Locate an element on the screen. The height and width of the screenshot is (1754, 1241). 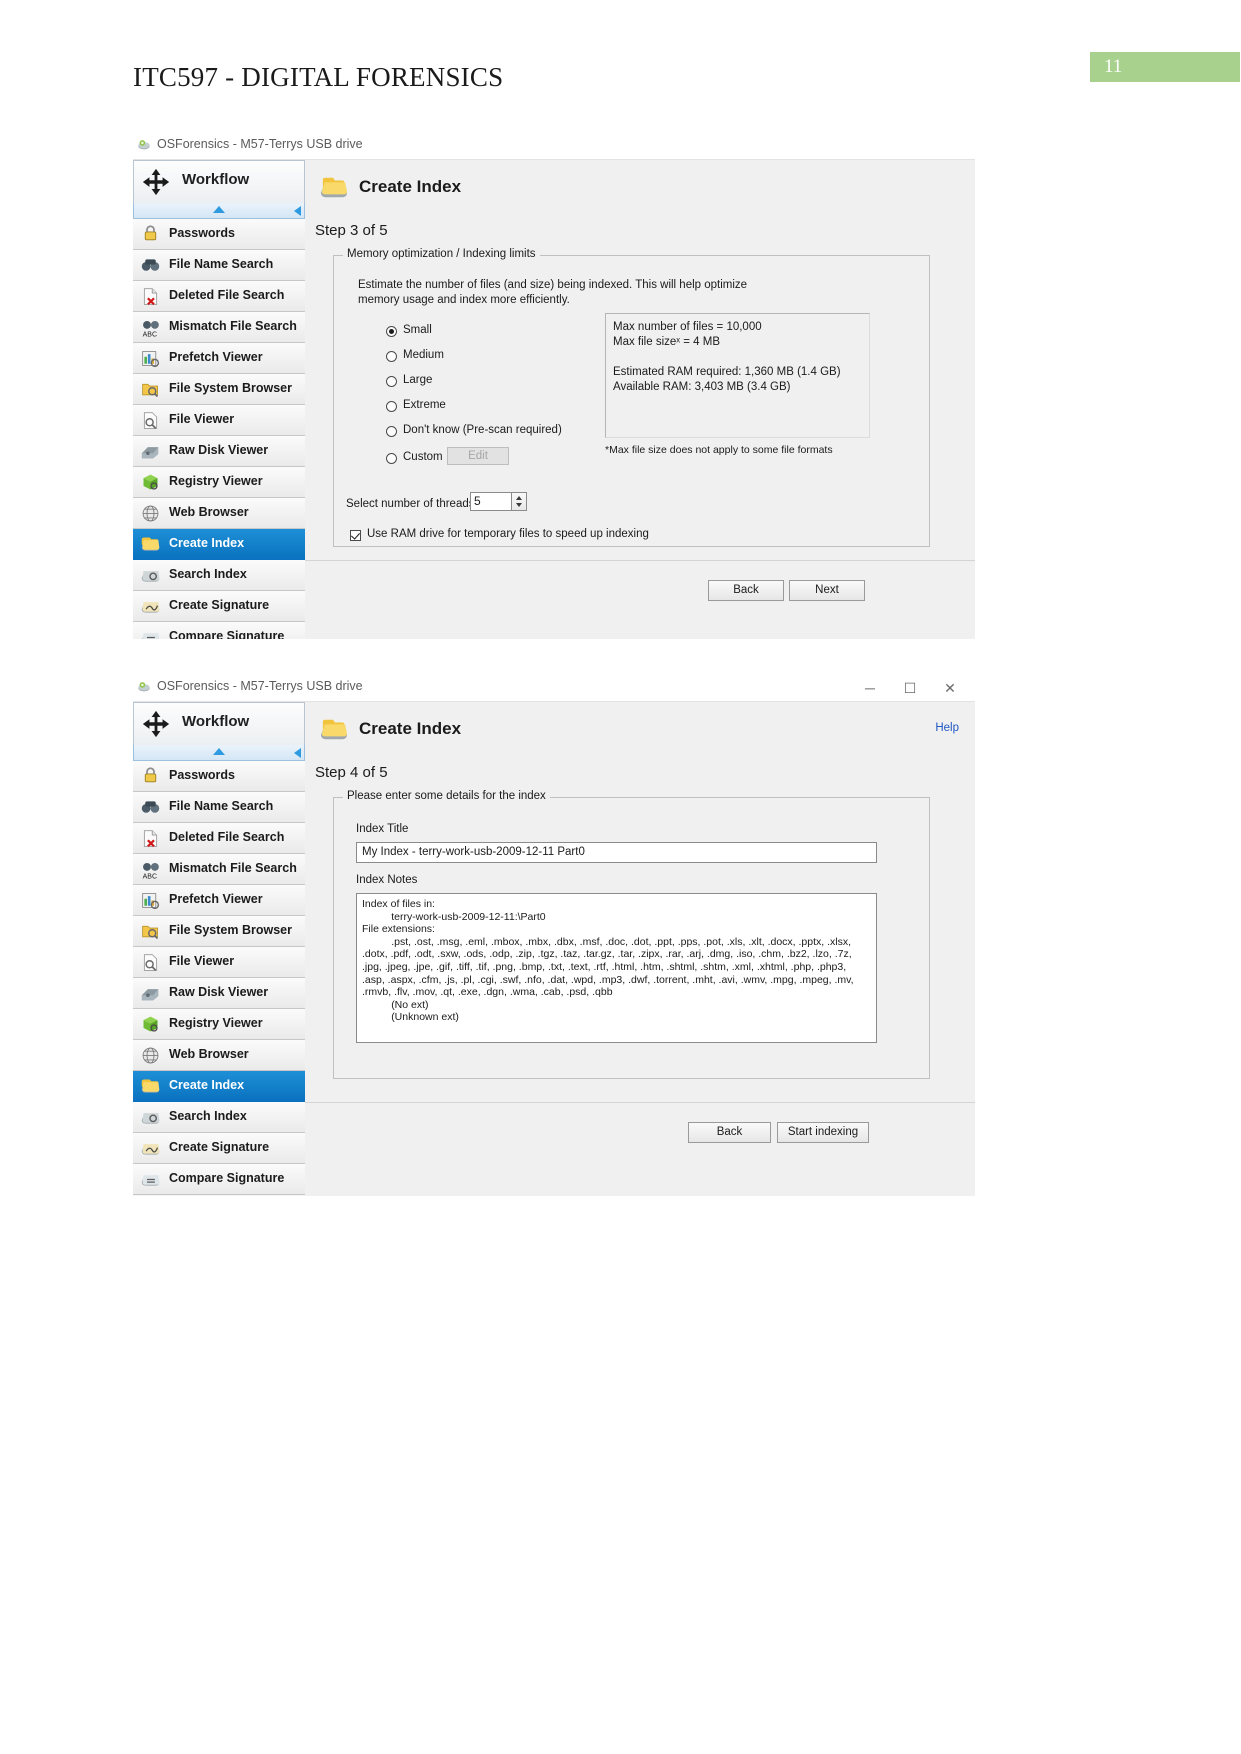
minimize-icon: ─ is located at coordinates (870, 688).